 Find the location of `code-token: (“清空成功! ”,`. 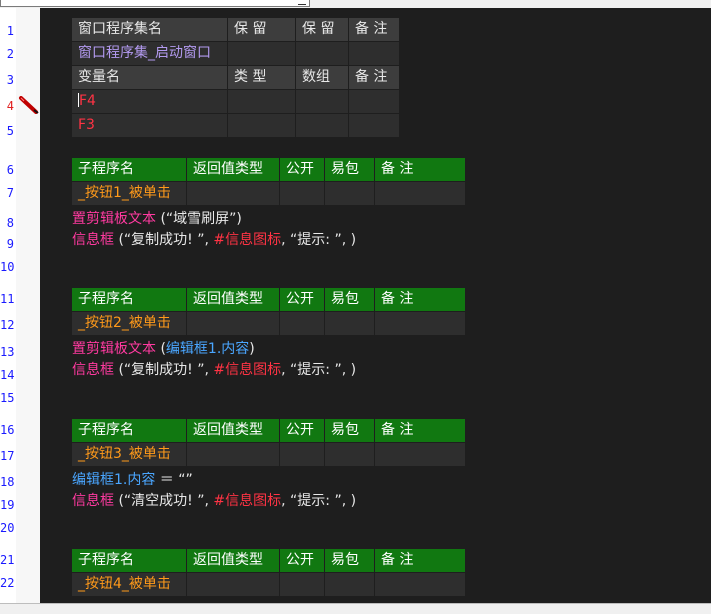

code-token: (“清空成功! ”, is located at coordinates (164, 501).